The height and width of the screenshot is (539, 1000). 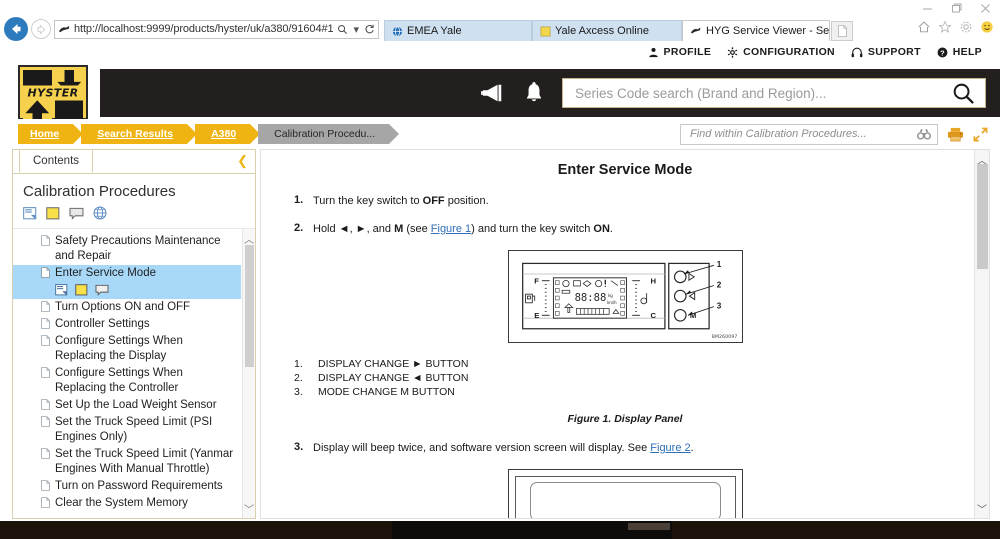 What do you see at coordinates (16, 29) in the screenshot?
I see `back-button` at bounding box center [16, 29].